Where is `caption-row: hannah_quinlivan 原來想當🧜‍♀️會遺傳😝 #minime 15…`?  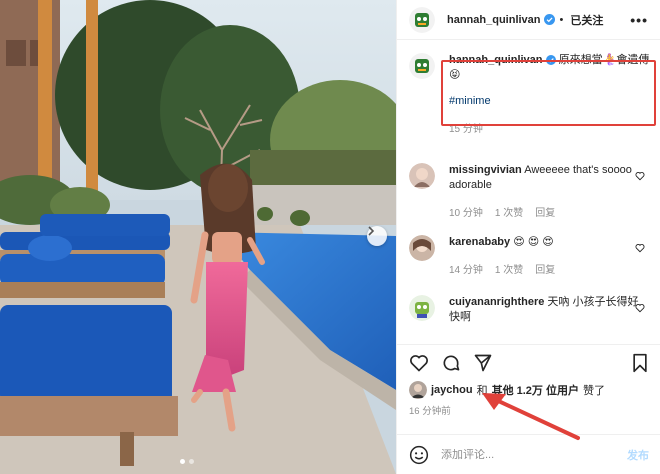 caption-row: hannah_quinlivan 原來想當🧜‍♀️會遺傳😝 #minime 15… is located at coordinates (531, 94).